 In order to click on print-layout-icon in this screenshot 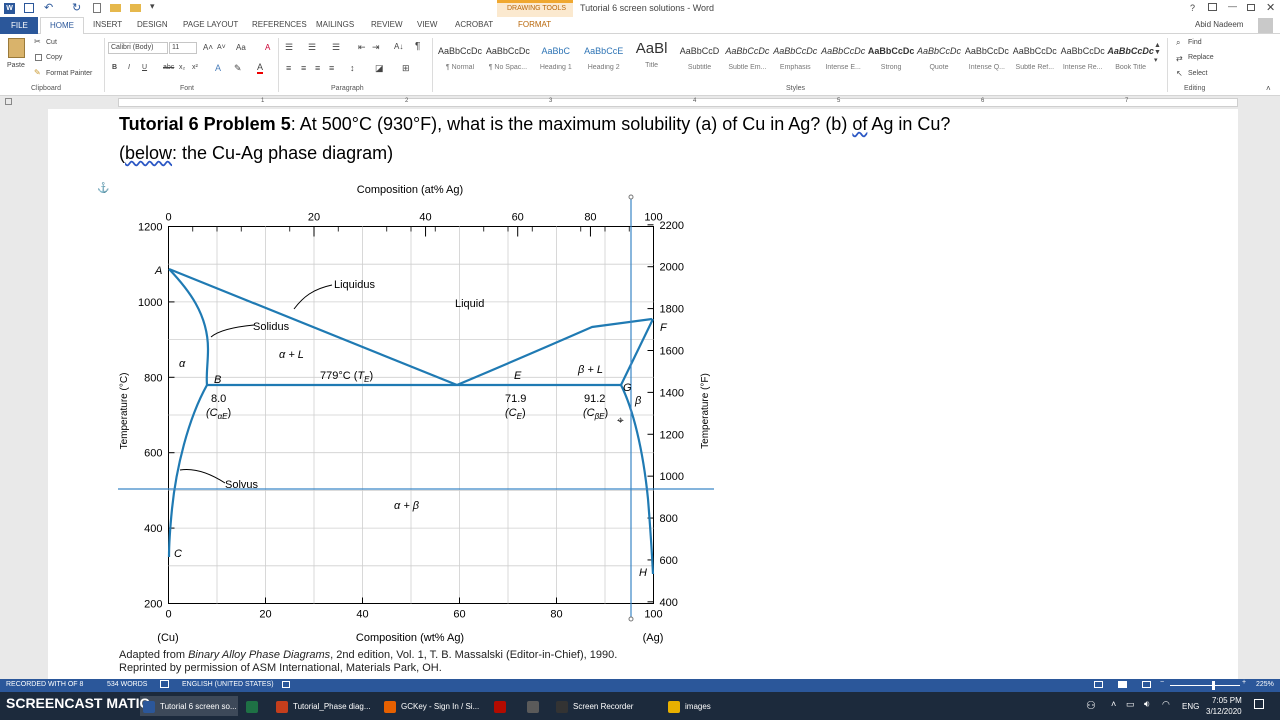, I will do `click(1122, 684)`.